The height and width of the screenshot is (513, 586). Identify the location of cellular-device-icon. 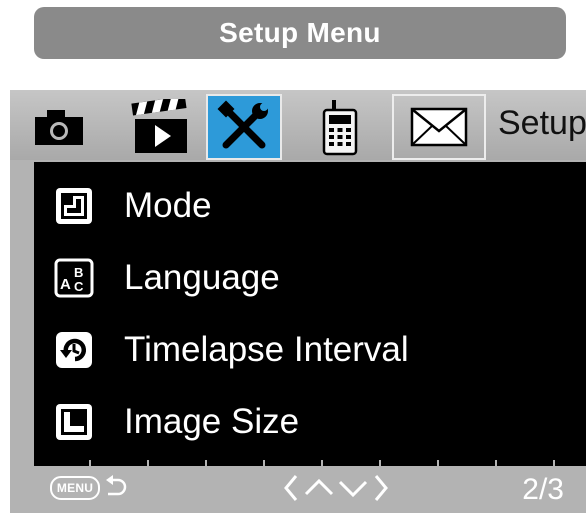
(340, 128).